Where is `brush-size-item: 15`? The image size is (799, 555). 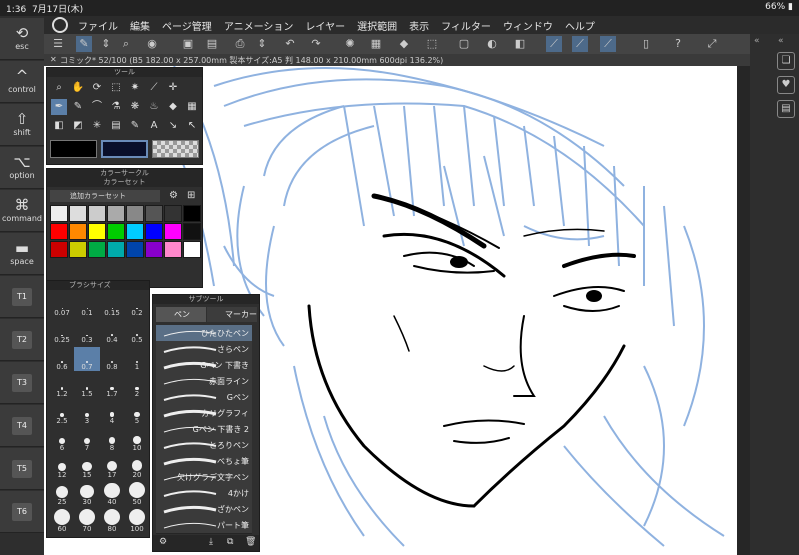 brush-size-item: 15 is located at coordinates (87, 467).